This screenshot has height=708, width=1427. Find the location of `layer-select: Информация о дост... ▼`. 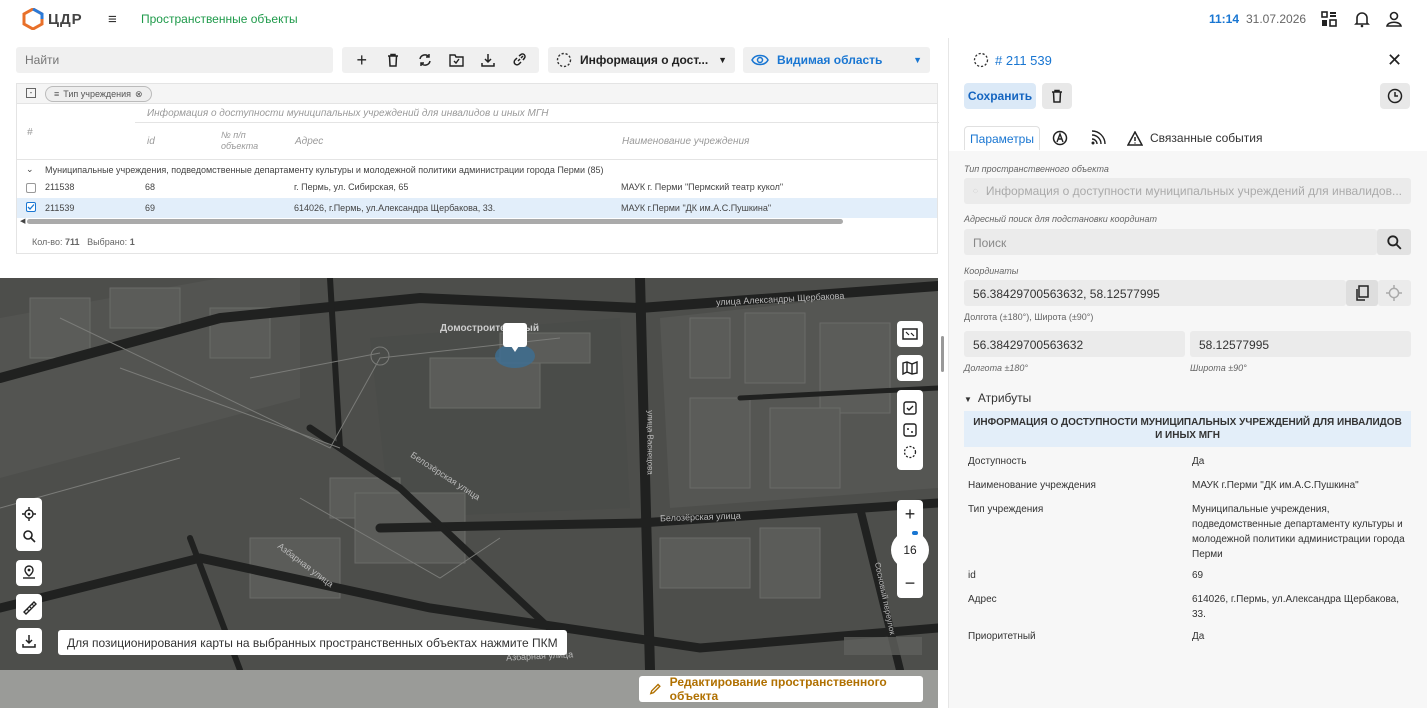

layer-select: Информация о дост... ▼ is located at coordinates (641, 60).